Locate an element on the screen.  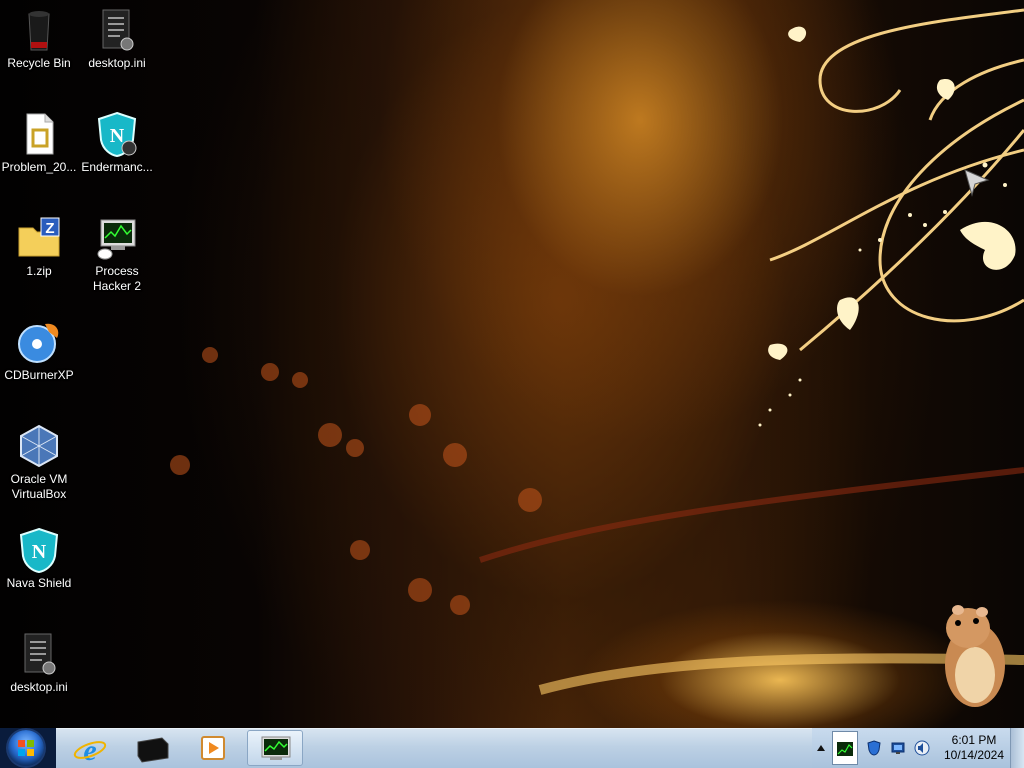
document-file-icon is located at coordinates (39, 134).